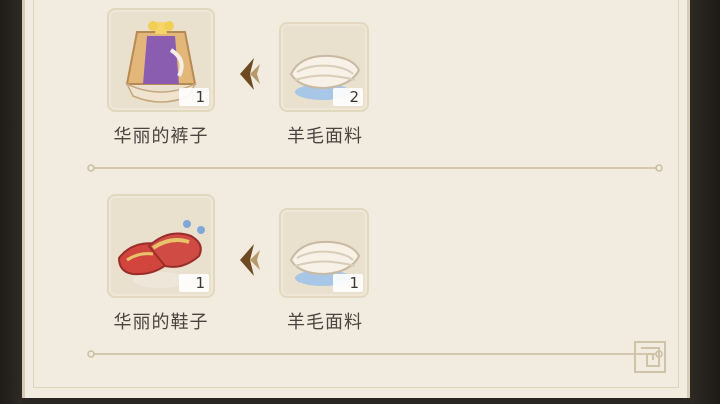 This screenshot has height=404, width=720. What do you see at coordinates (161, 136) in the screenshot?
I see `result-item-name: 华丽的裤子` at bounding box center [161, 136].